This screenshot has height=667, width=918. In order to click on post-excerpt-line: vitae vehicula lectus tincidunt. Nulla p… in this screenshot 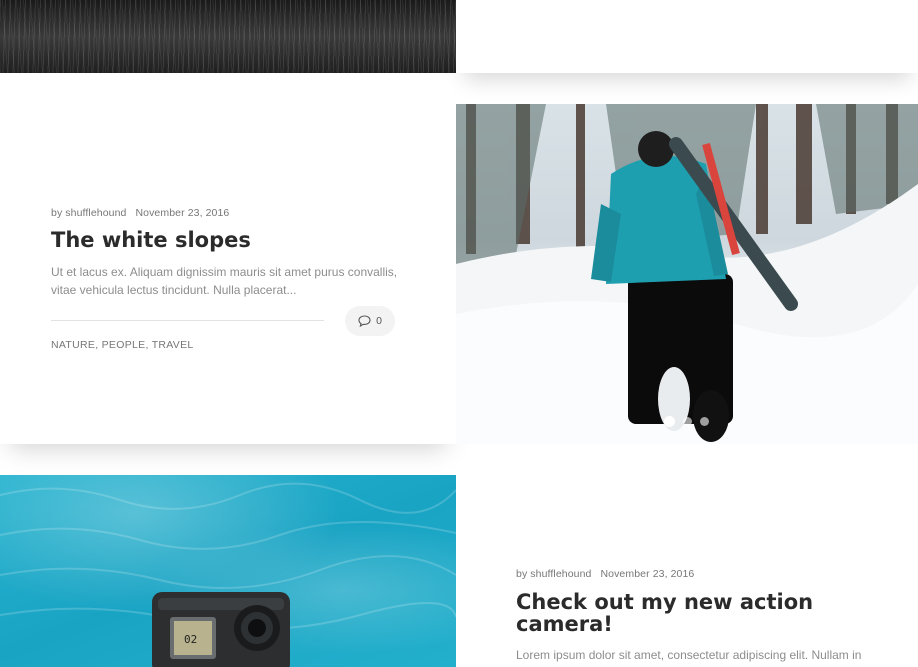, I will do `click(174, 290)`.